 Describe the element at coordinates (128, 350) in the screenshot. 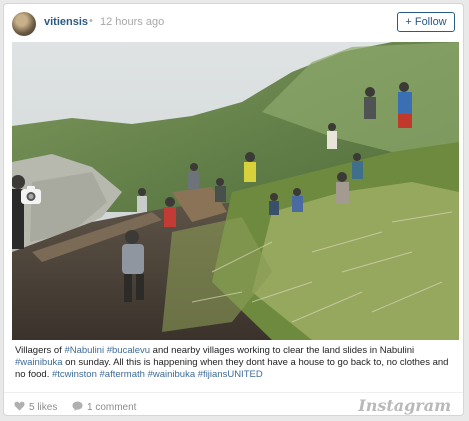

I see `hashtag-link: #bucalevu` at that location.